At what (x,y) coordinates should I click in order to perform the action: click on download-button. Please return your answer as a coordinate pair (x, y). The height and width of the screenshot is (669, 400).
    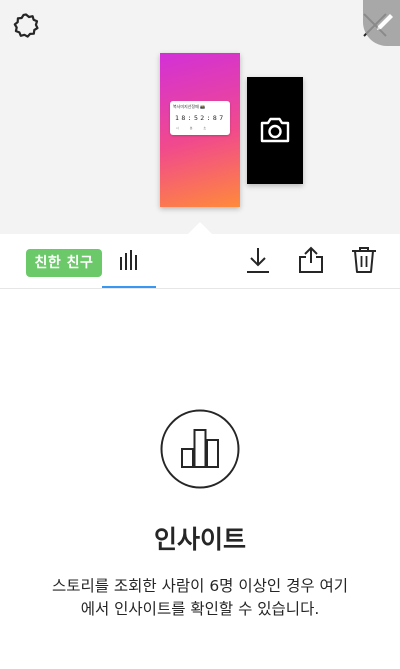
    Looking at the image, I should click on (258, 260).